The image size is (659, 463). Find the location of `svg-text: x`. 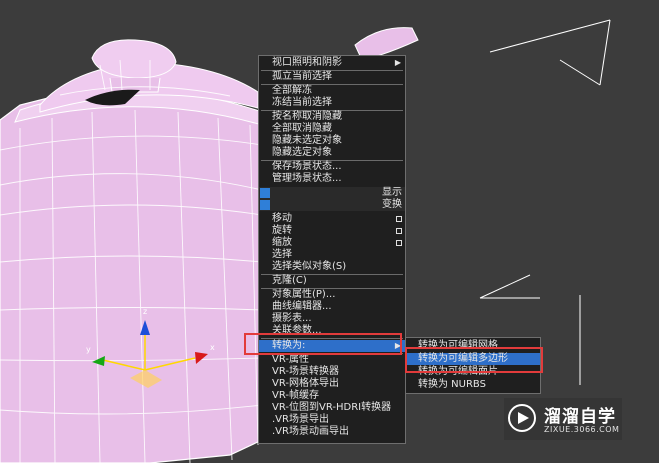

svg-text: x is located at coordinates (212, 347).